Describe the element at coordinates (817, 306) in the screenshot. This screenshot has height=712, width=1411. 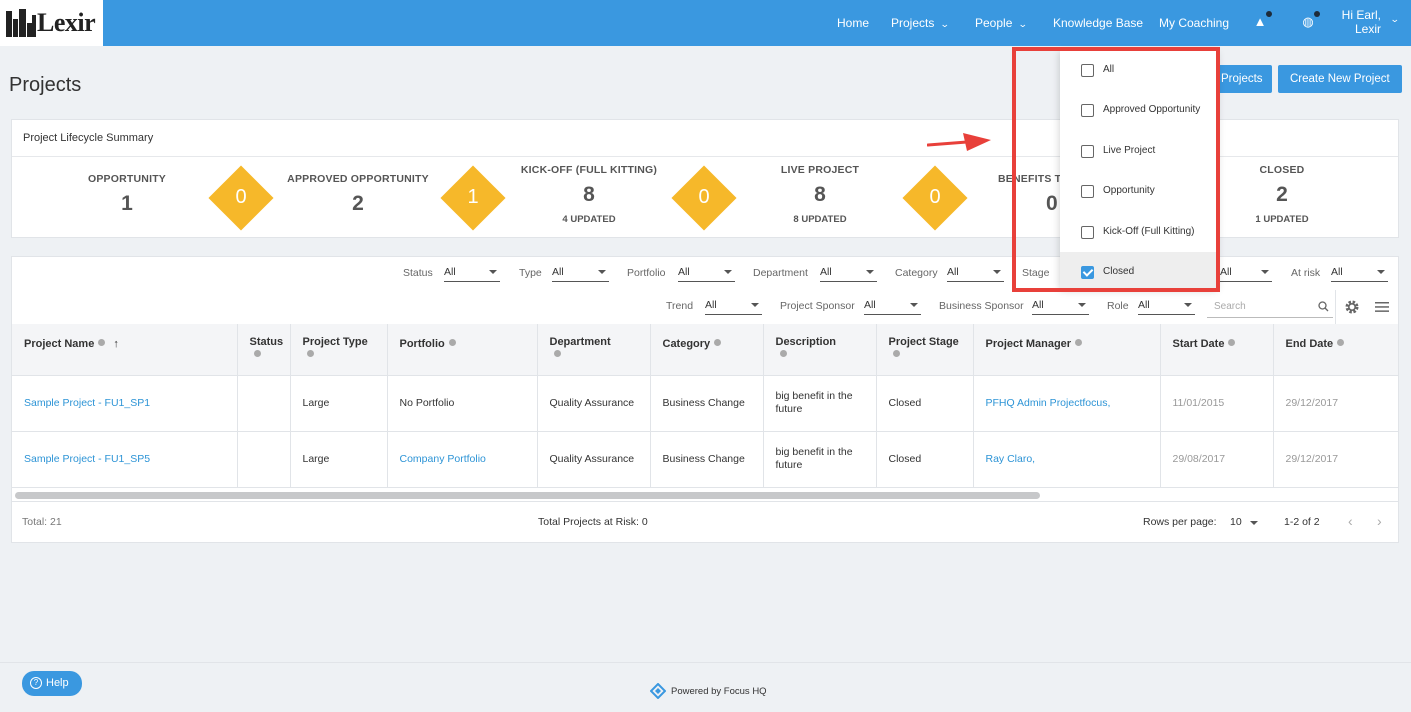
I see `filter-project-sponsor-label: Project Sponsor` at that location.